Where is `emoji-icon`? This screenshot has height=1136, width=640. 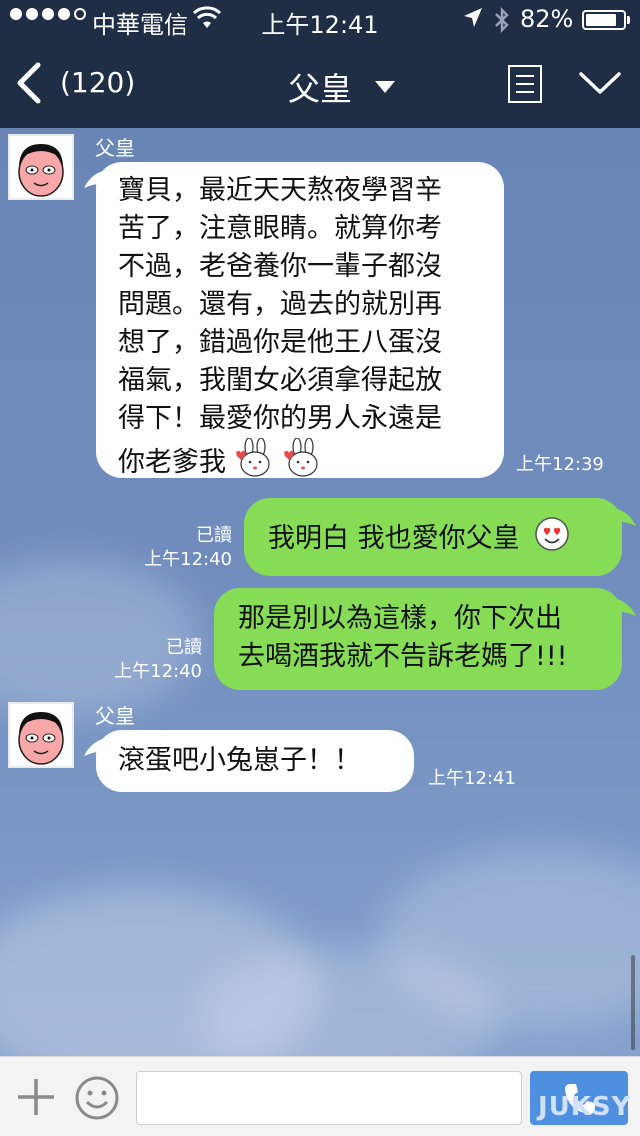 emoji-icon is located at coordinates (97, 1100).